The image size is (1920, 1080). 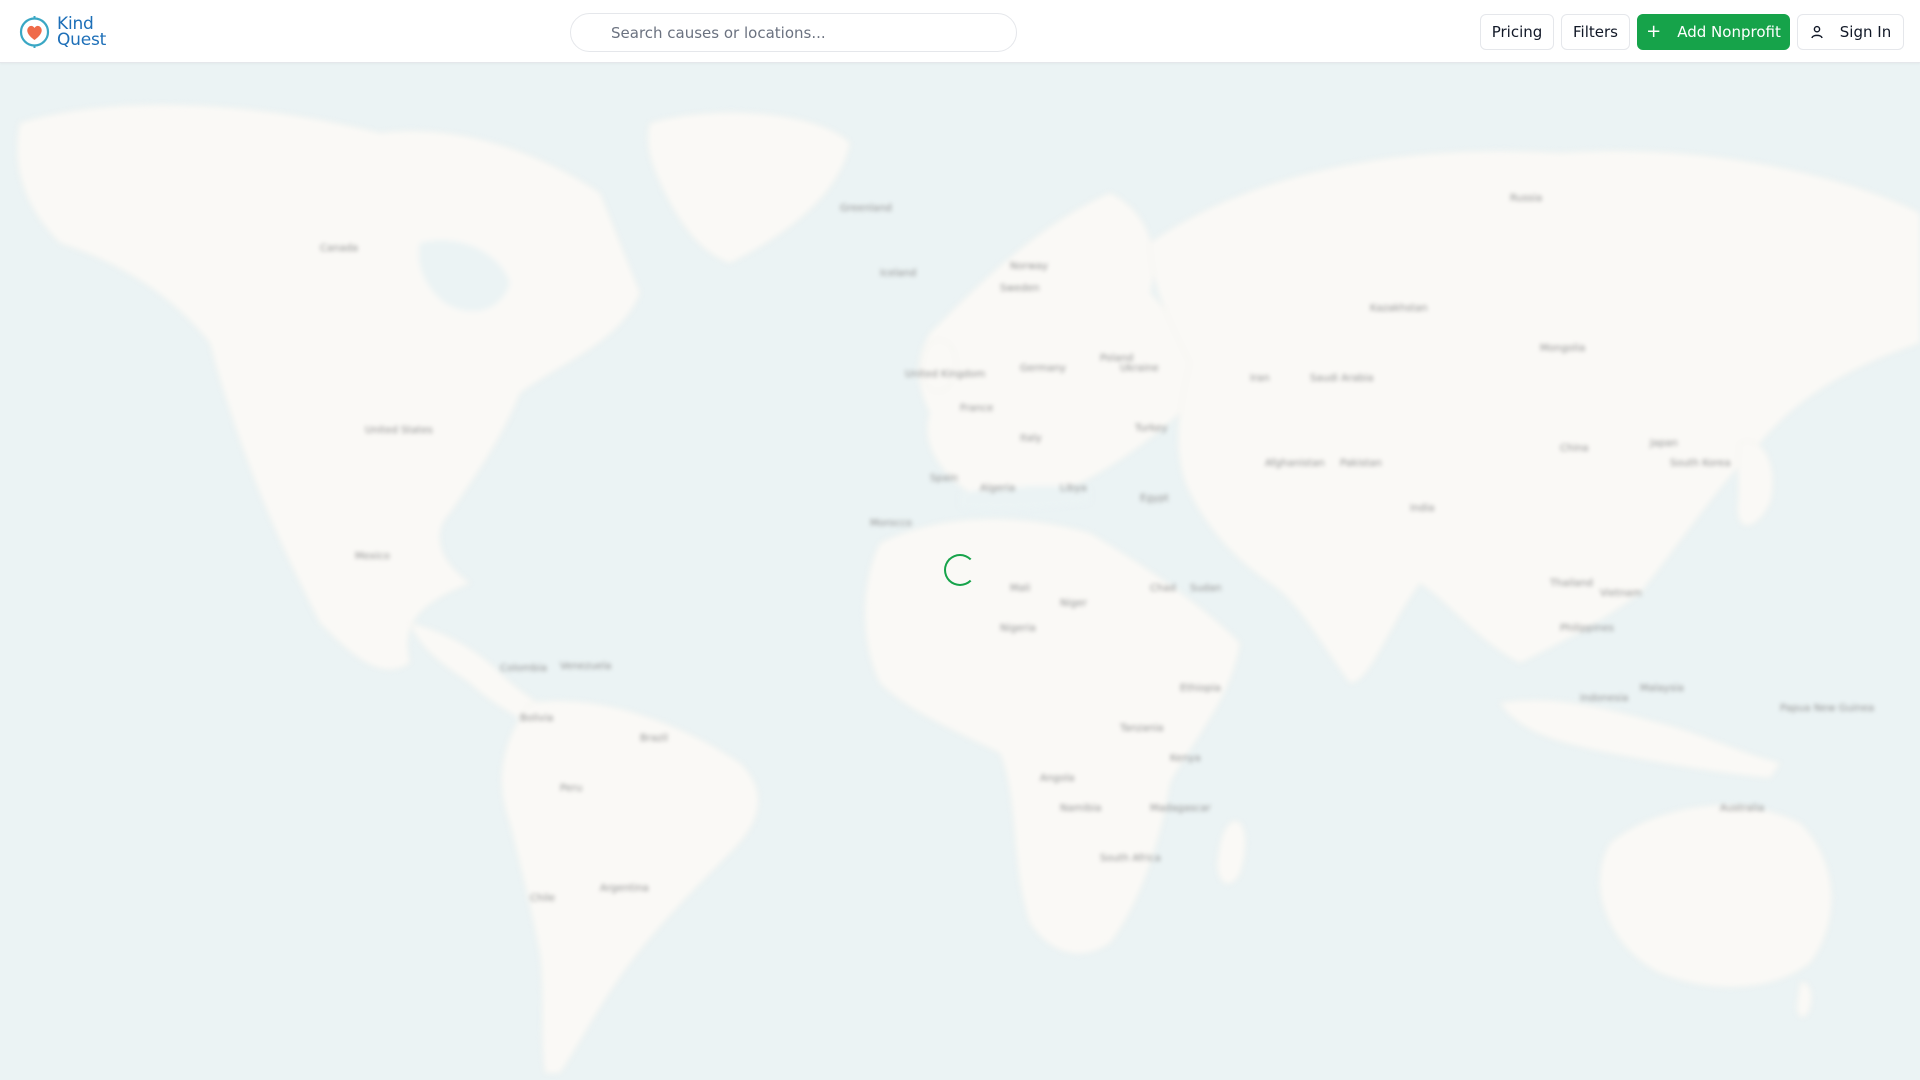 I want to click on map-place-label: Sweden, so click(x=1020, y=288).